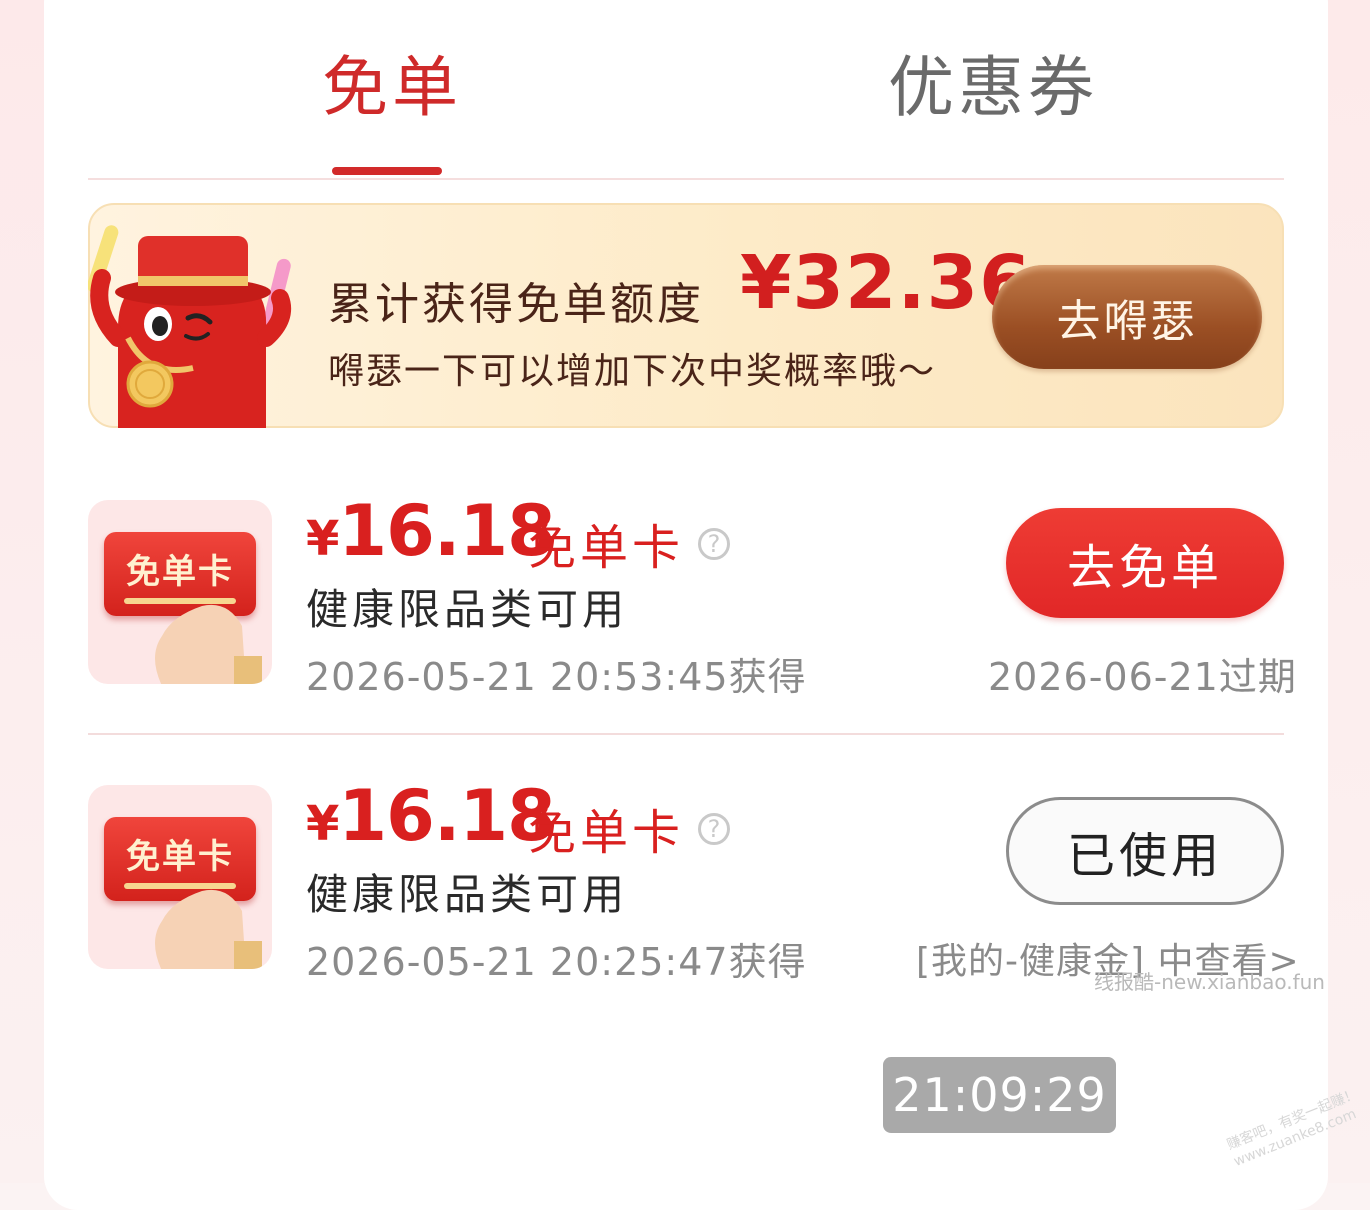 Image resolution: width=1370 pixels, height=1210 pixels. I want to click on tab-divider, so click(686, 179).